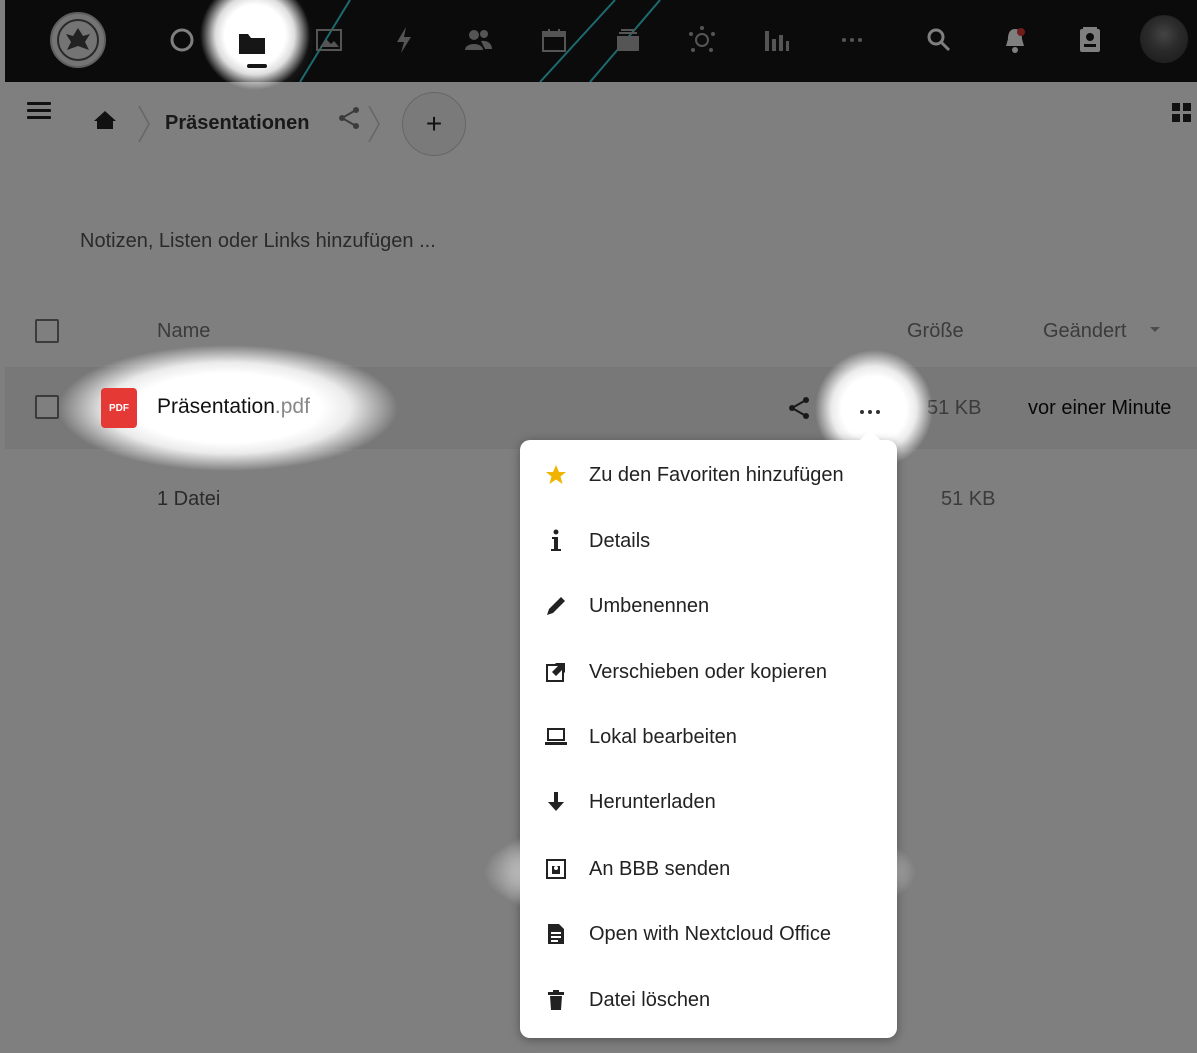  Describe the element at coordinates (1155, 329) in the screenshot. I see `sort-descending-icon` at that location.